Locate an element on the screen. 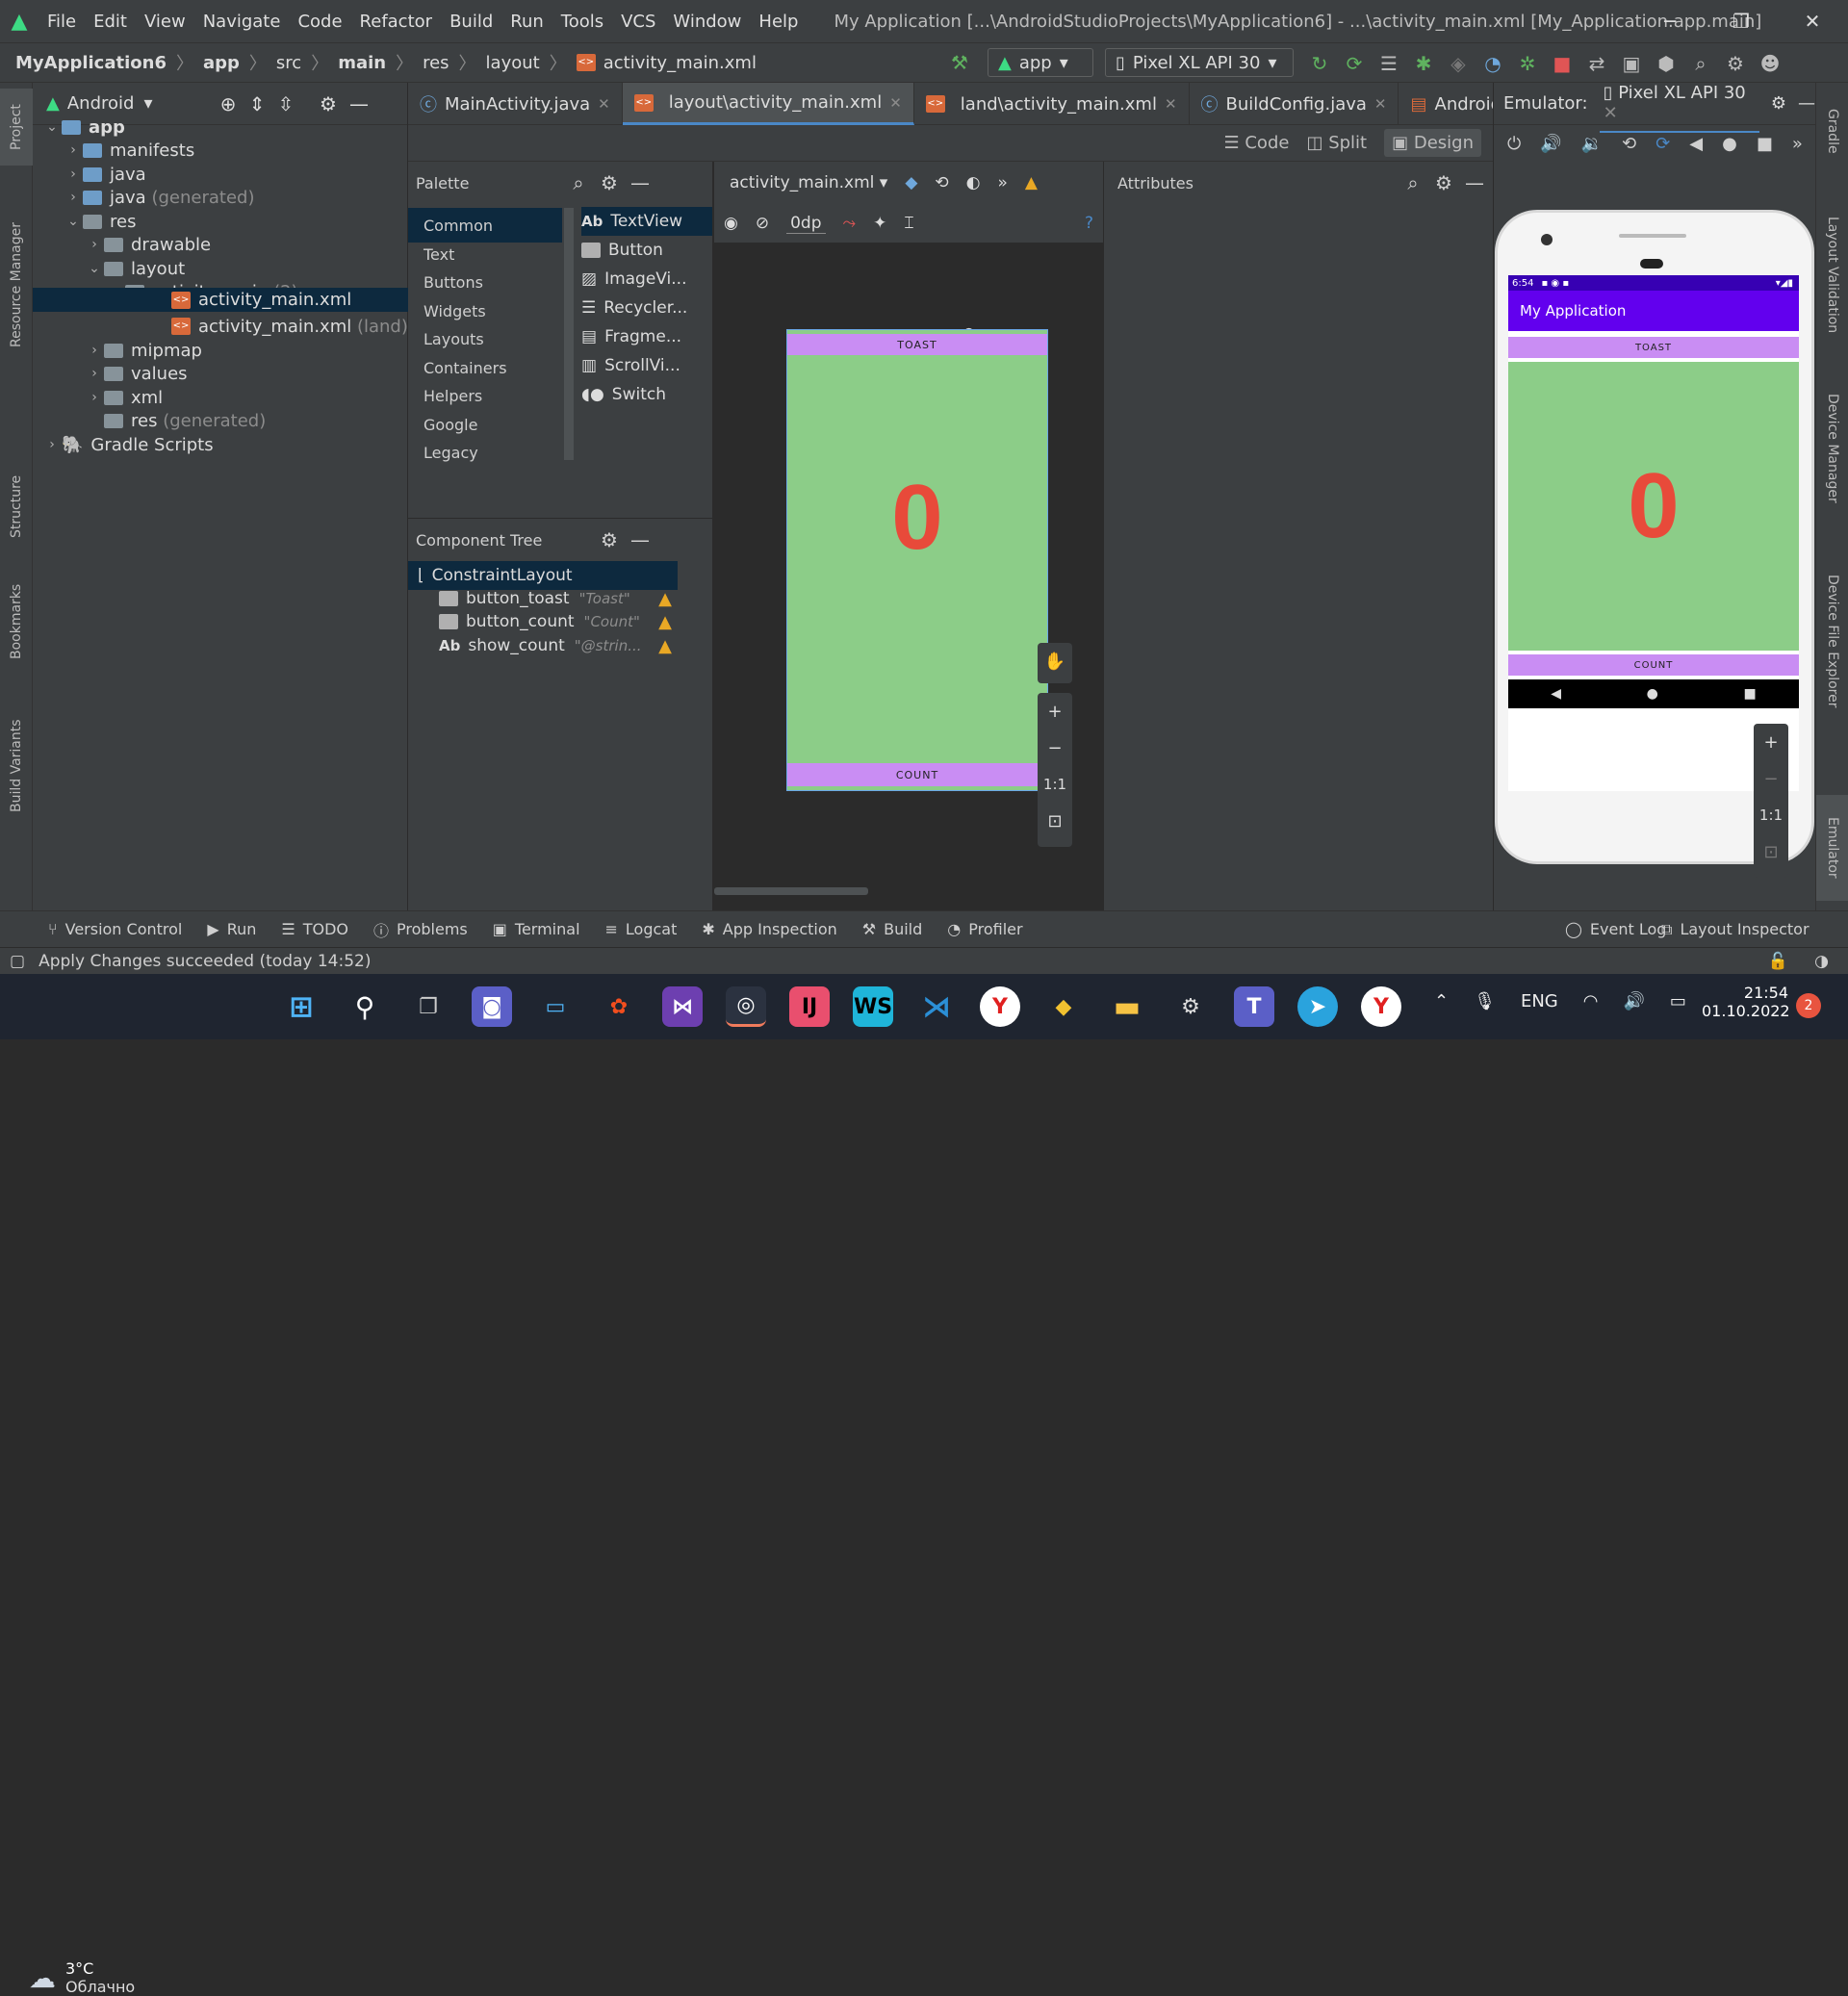 This screenshot has width=1848, height=1996. preview-count-text: 0 is located at coordinates (917, 518).